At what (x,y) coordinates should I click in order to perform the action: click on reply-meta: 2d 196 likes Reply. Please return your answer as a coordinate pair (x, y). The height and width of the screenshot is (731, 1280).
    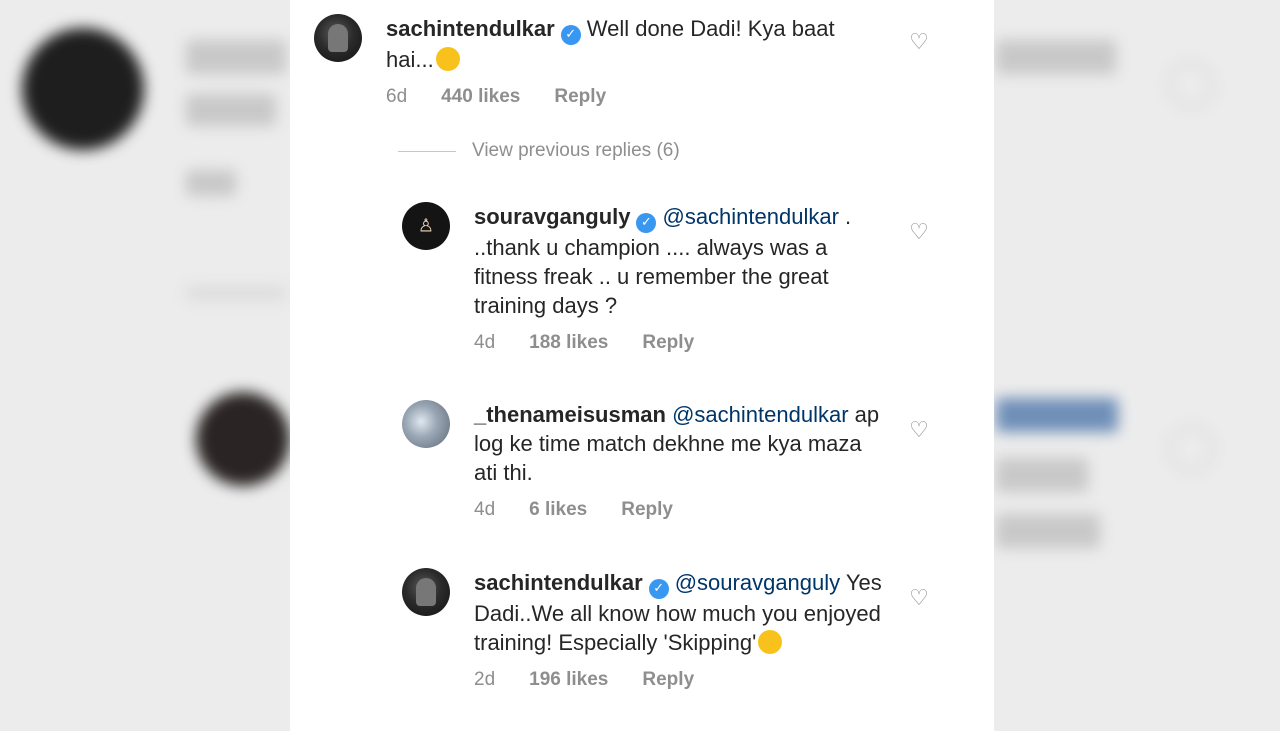
    Looking at the image, I should click on (679, 680).